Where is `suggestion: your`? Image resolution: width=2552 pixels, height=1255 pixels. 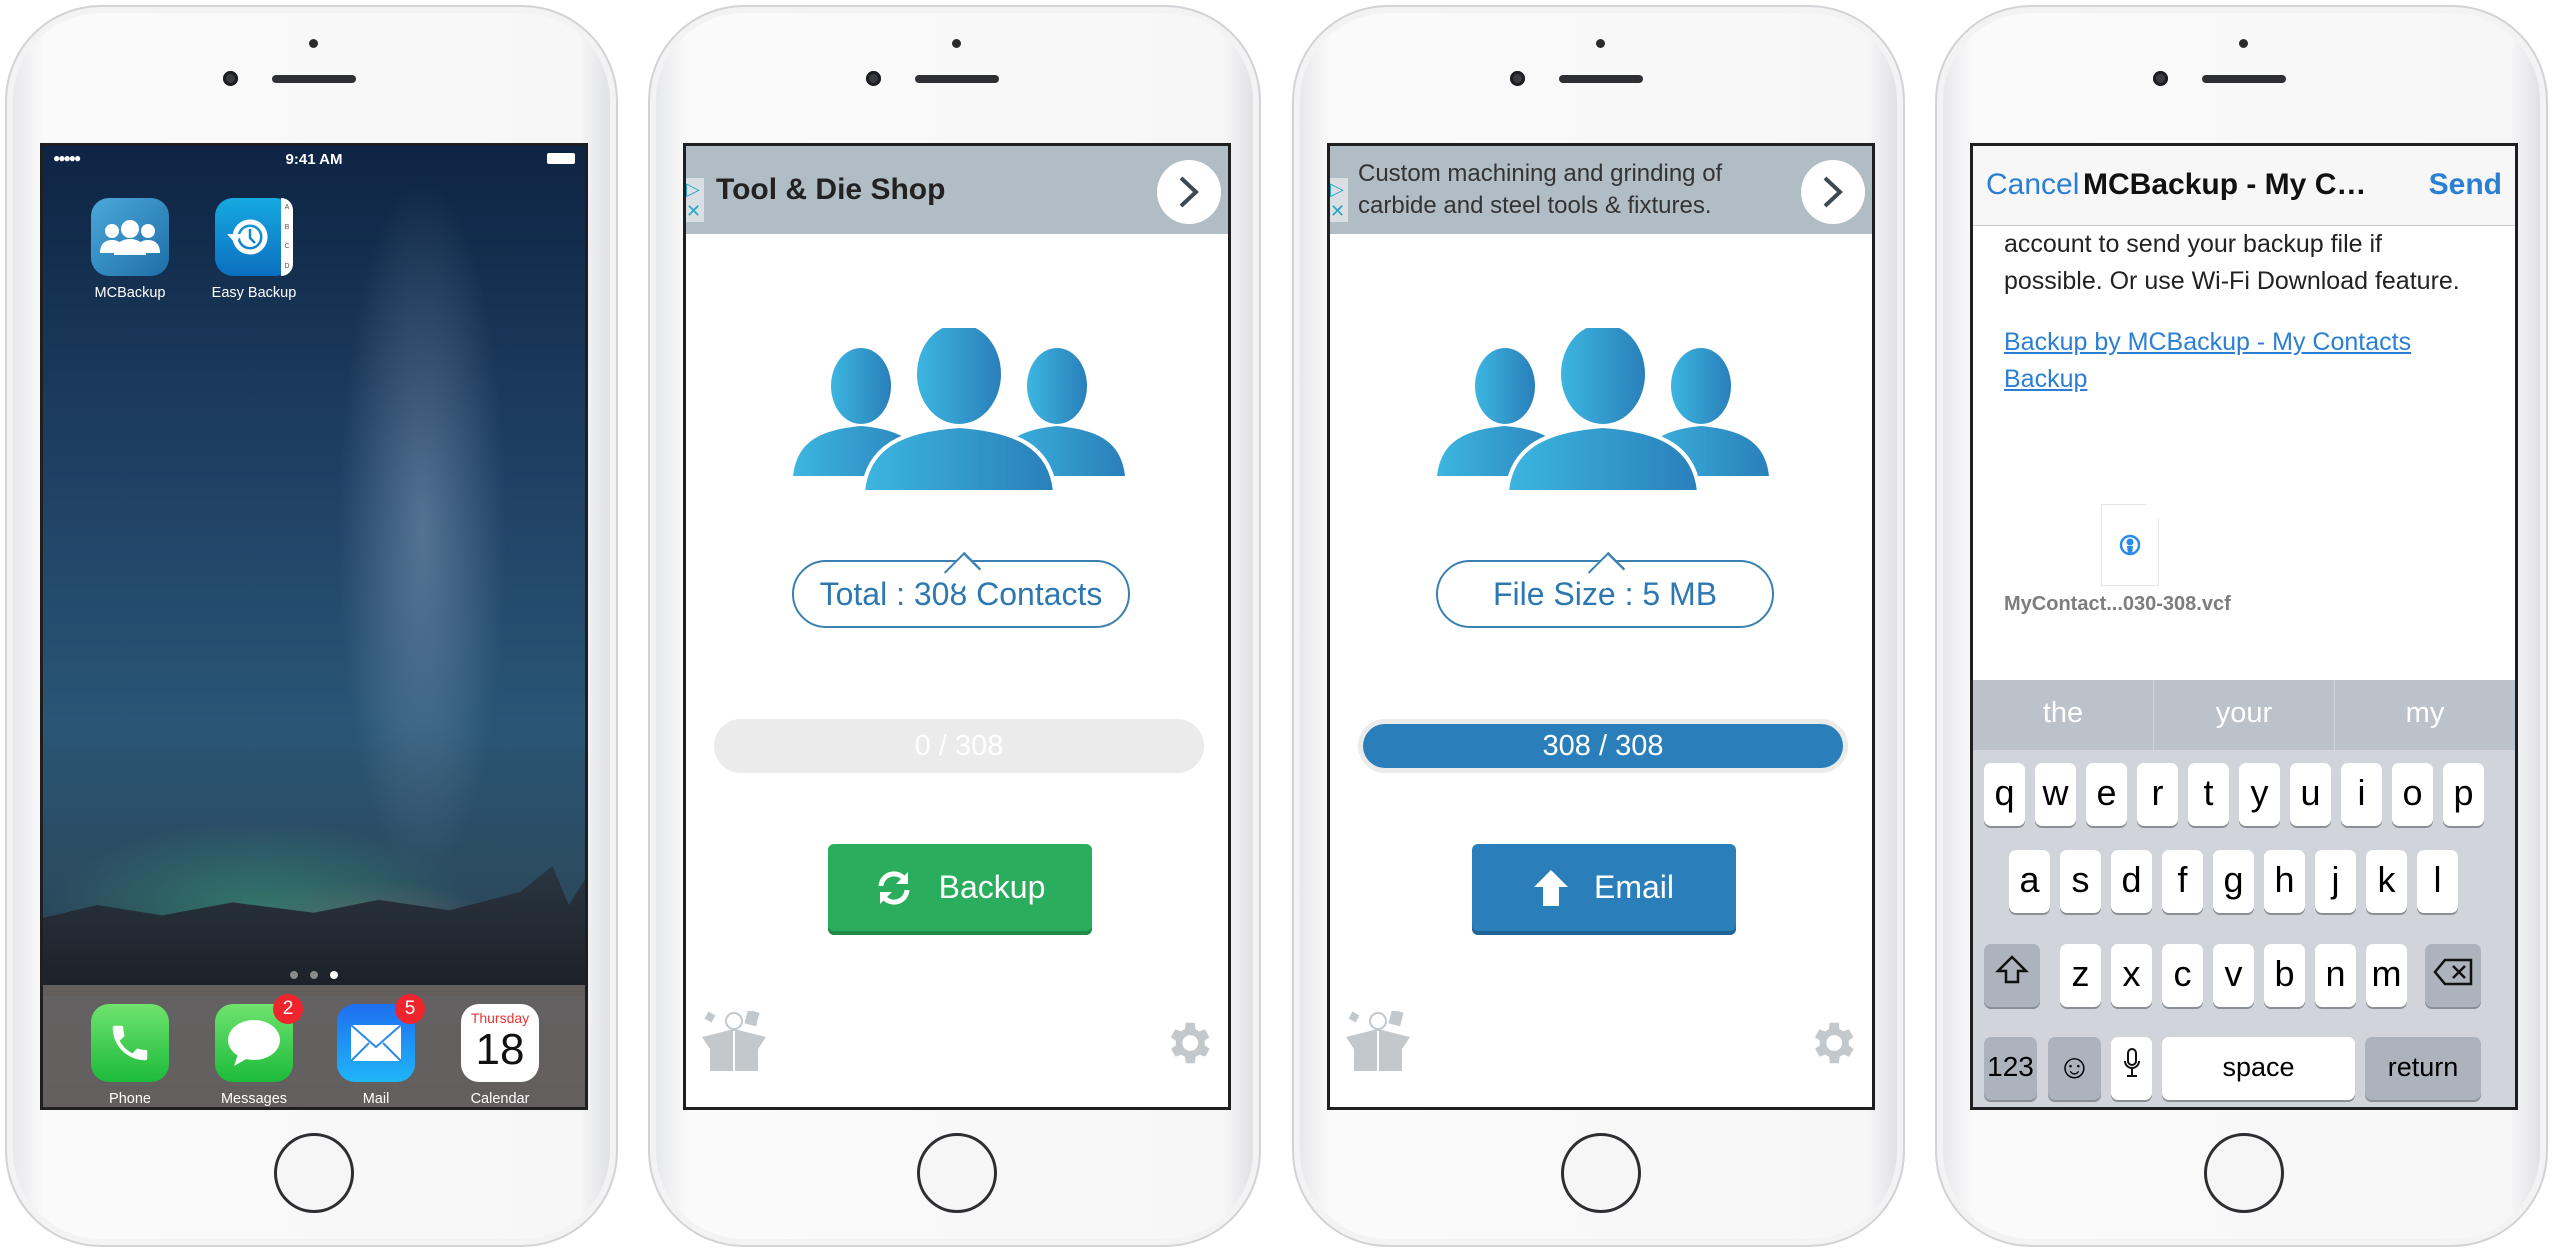 suggestion: your is located at coordinates (2244, 715).